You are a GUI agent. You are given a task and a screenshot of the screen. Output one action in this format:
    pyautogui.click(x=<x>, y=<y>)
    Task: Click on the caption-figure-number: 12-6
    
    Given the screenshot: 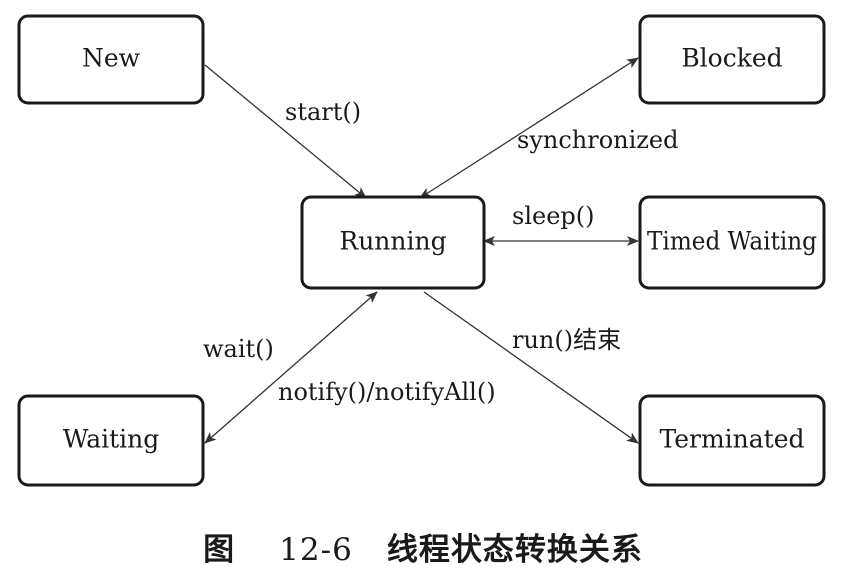 What is the action you would take?
    pyautogui.click(x=316, y=550)
    